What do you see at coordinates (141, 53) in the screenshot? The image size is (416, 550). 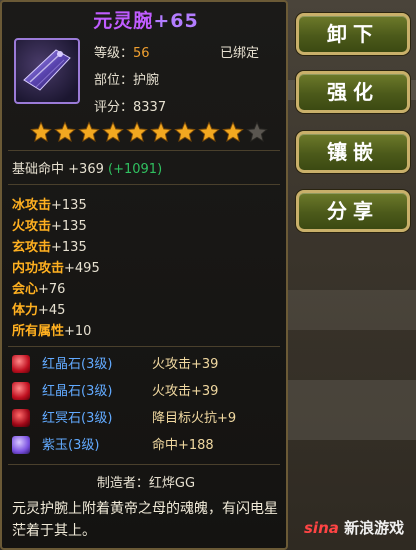 I see `level-value: 56` at bounding box center [141, 53].